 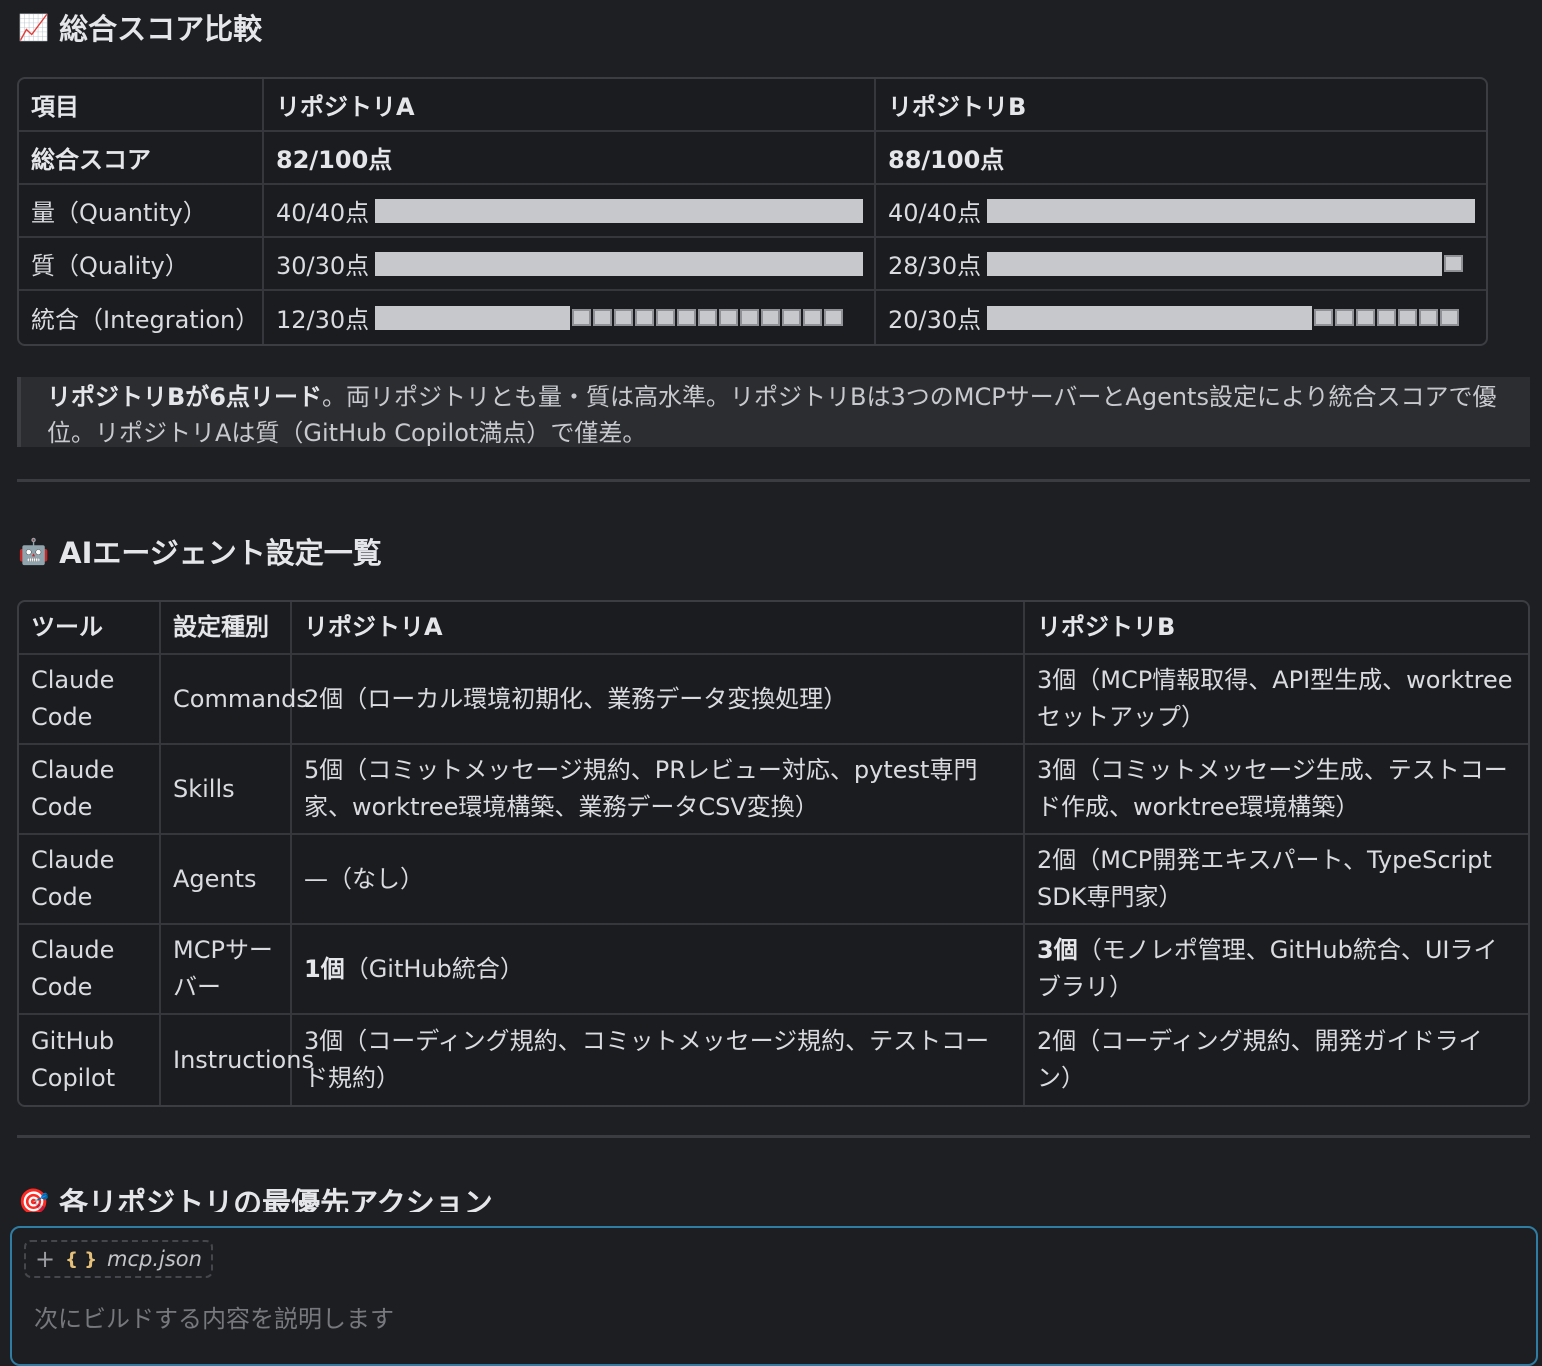 I want to click on section-heading-actions-clip: 🎯 各リポジトリの最優先アクション, so click(x=255, y=1196).